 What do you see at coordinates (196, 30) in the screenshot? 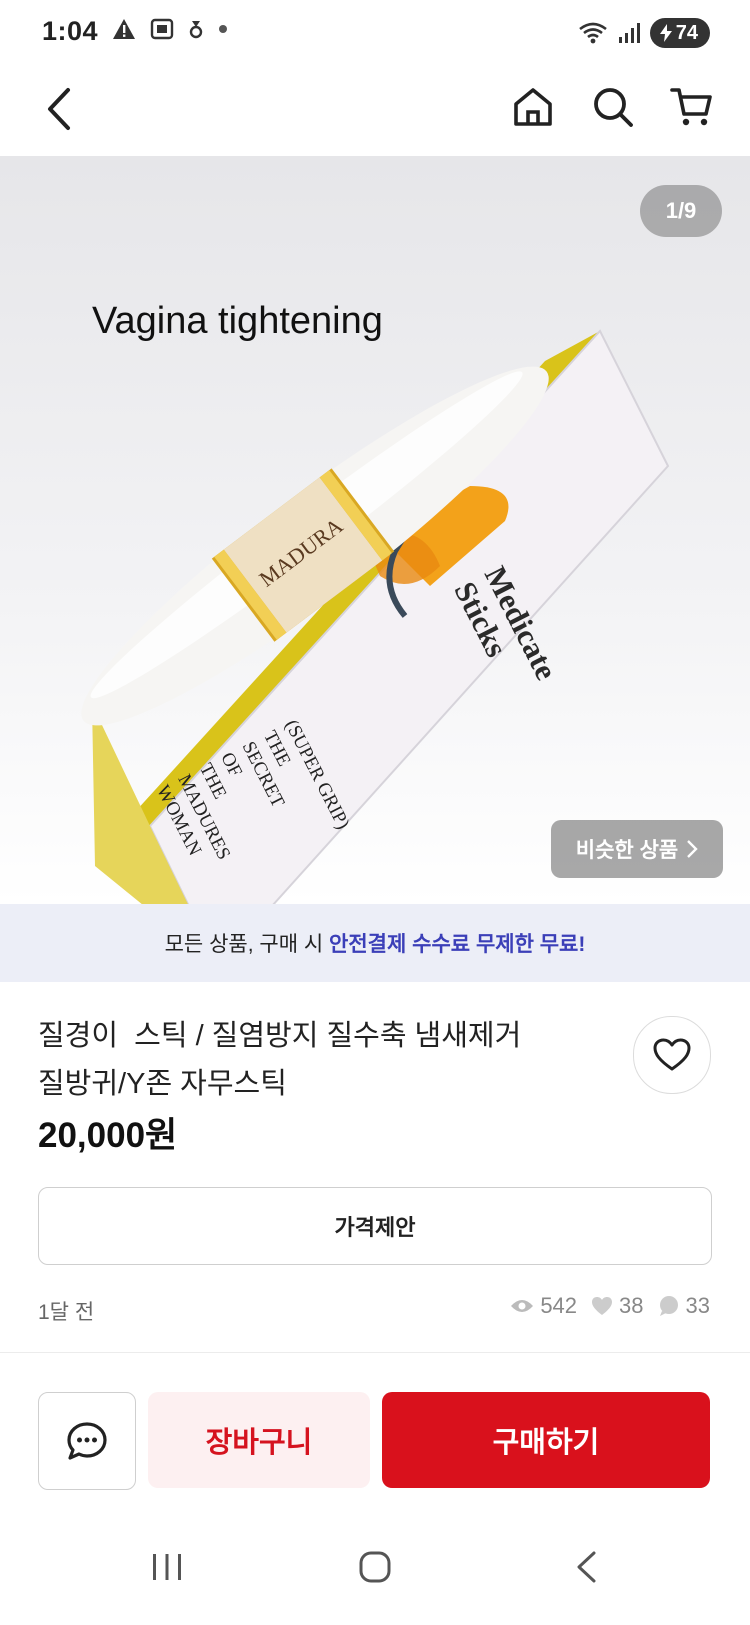
I see `app-notification-icon` at bounding box center [196, 30].